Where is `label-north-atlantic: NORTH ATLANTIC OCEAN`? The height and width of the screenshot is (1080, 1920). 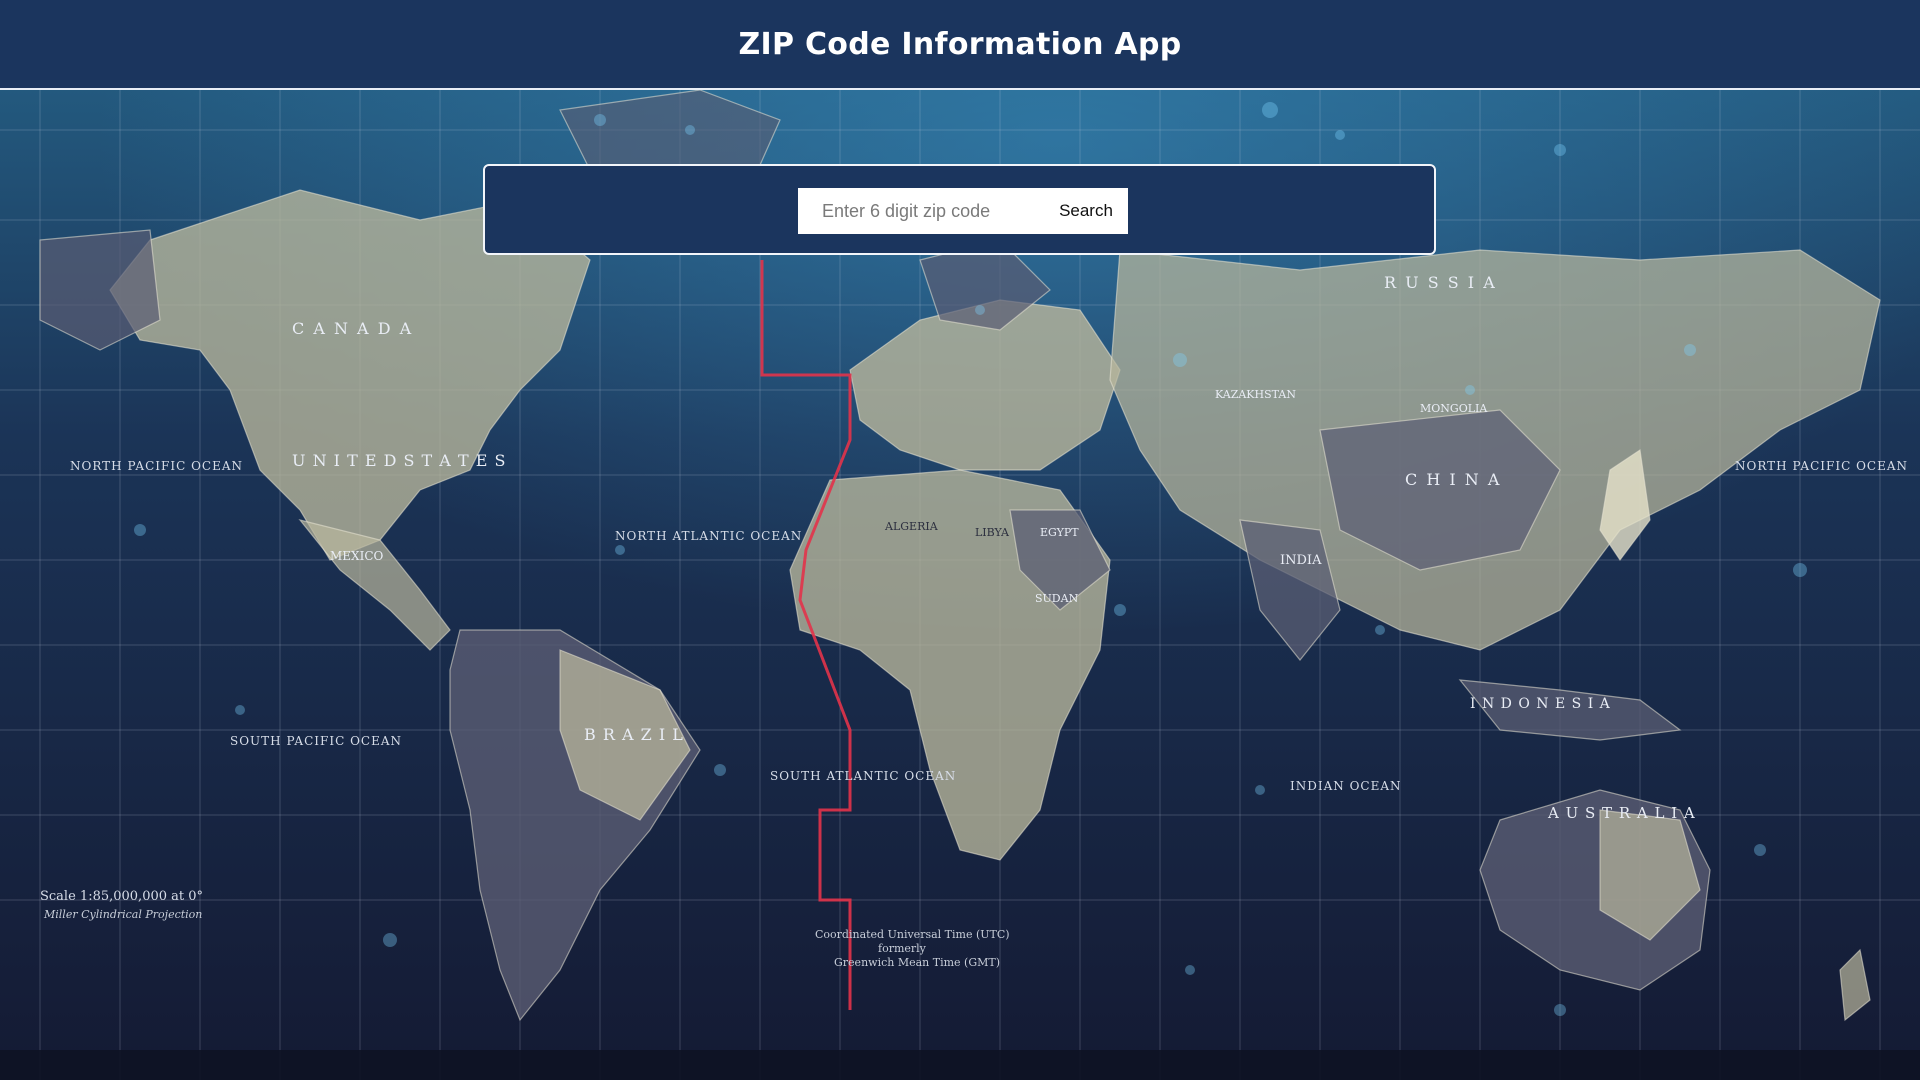 label-north-atlantic: NORTH ATLANTIC OCEAN is located at coordinates (708, 536).